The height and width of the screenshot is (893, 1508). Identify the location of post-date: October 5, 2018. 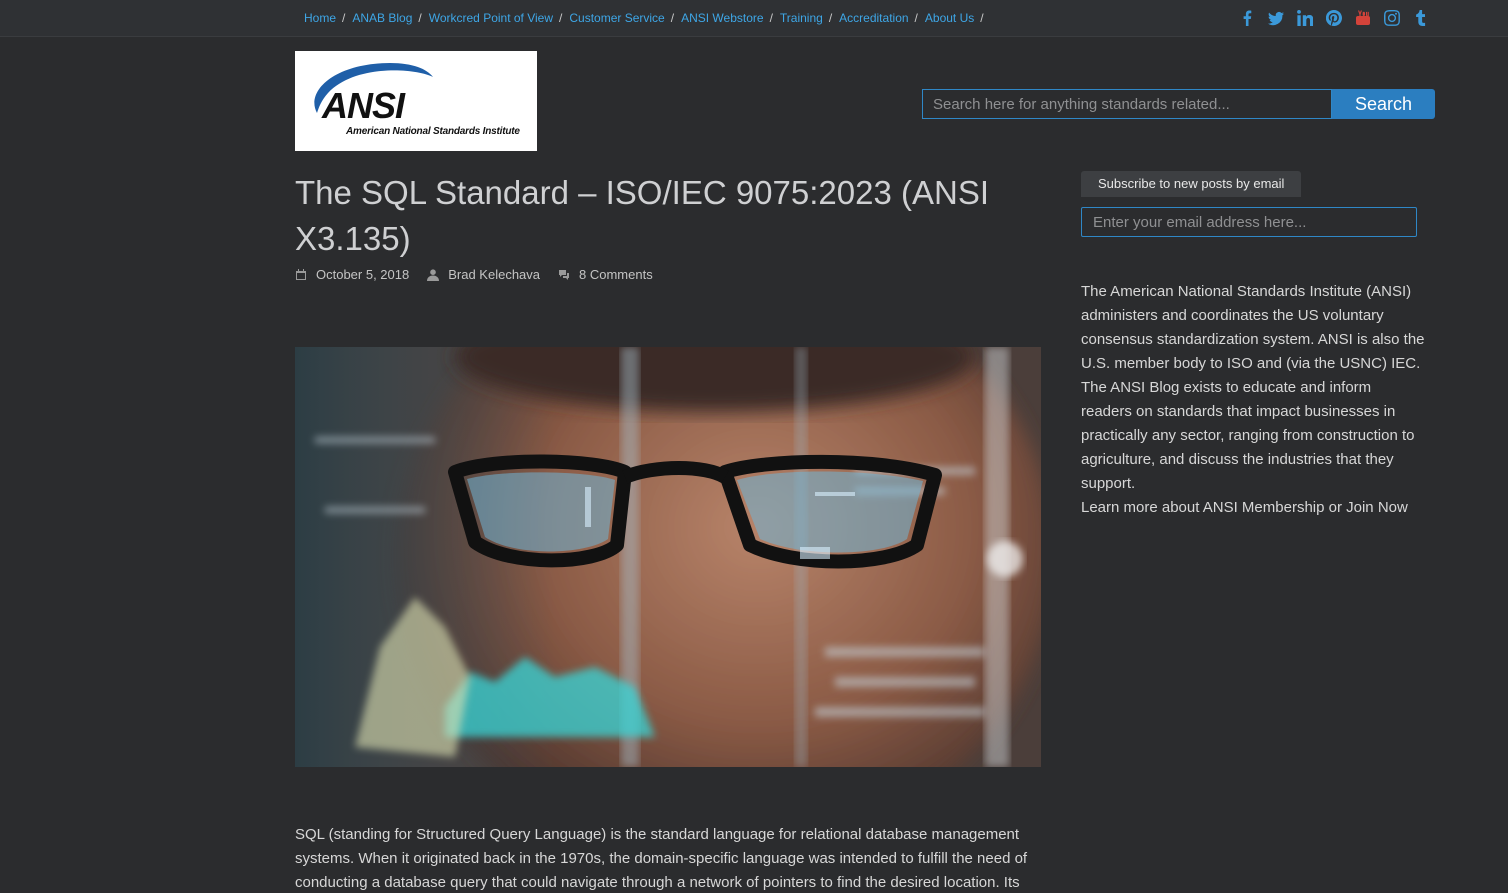
(352, 274).